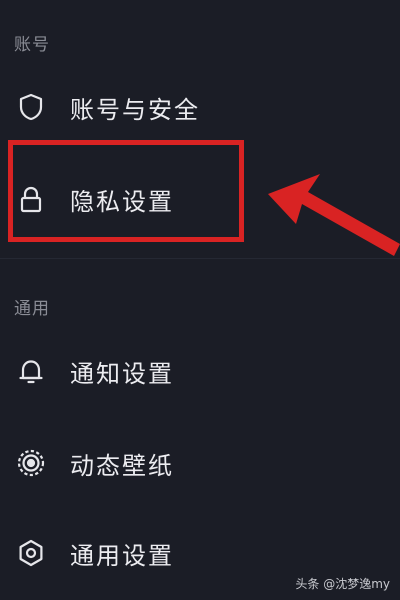  Describe the element at coordinates (334, 215) in the screenshot. I see `annotation-arrow-icon` at that location.